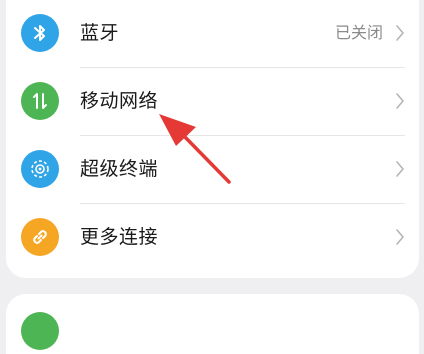 The width and height of the screenshot is (424, 354). Describe the element at coordinates (119, 101) in the screenshot. I see `settings-item-label: 移动网络` at that location.